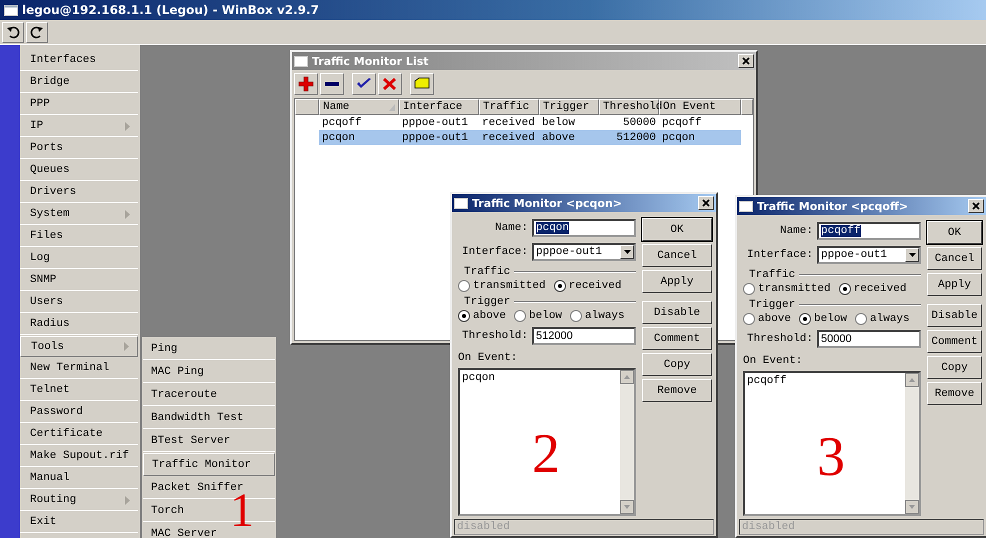 This screenshot has height=538, width=986. What do you see at coordinates (584, 228) in the screenshot?
I see `name-field: pcqon` at bounding box center [584, 228].